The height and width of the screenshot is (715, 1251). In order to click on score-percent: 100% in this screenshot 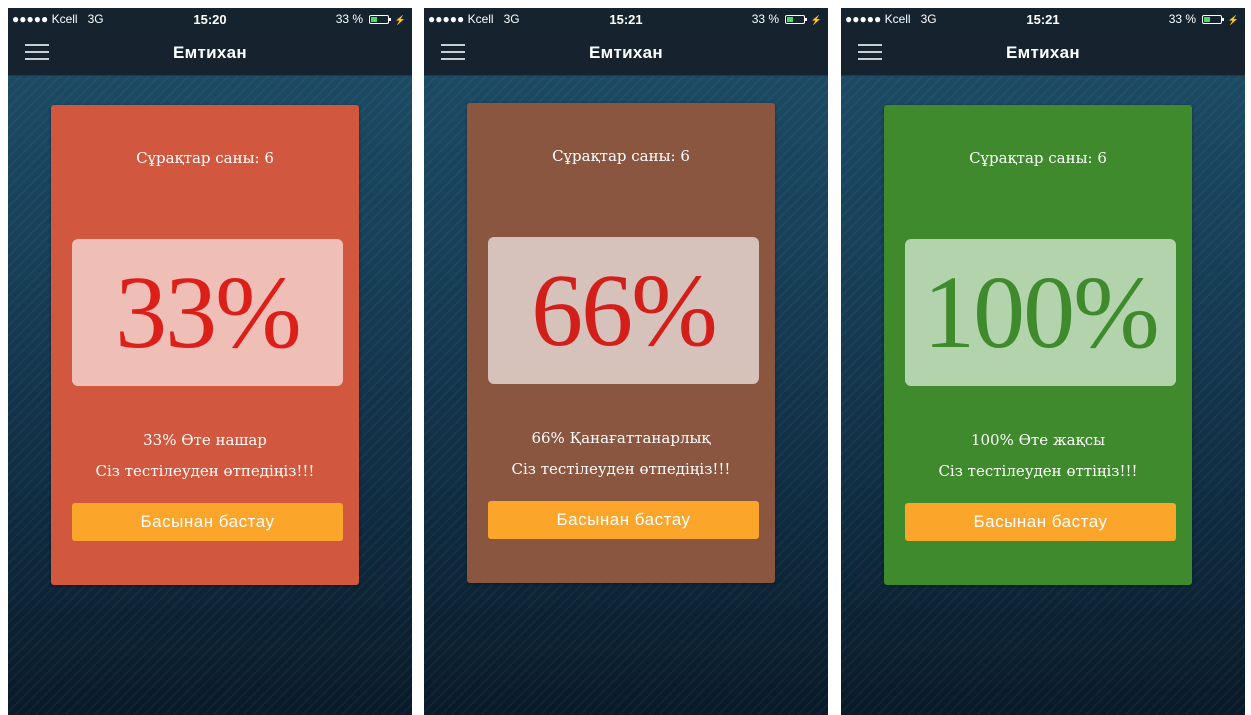, I will do `click(1041, 312)`.